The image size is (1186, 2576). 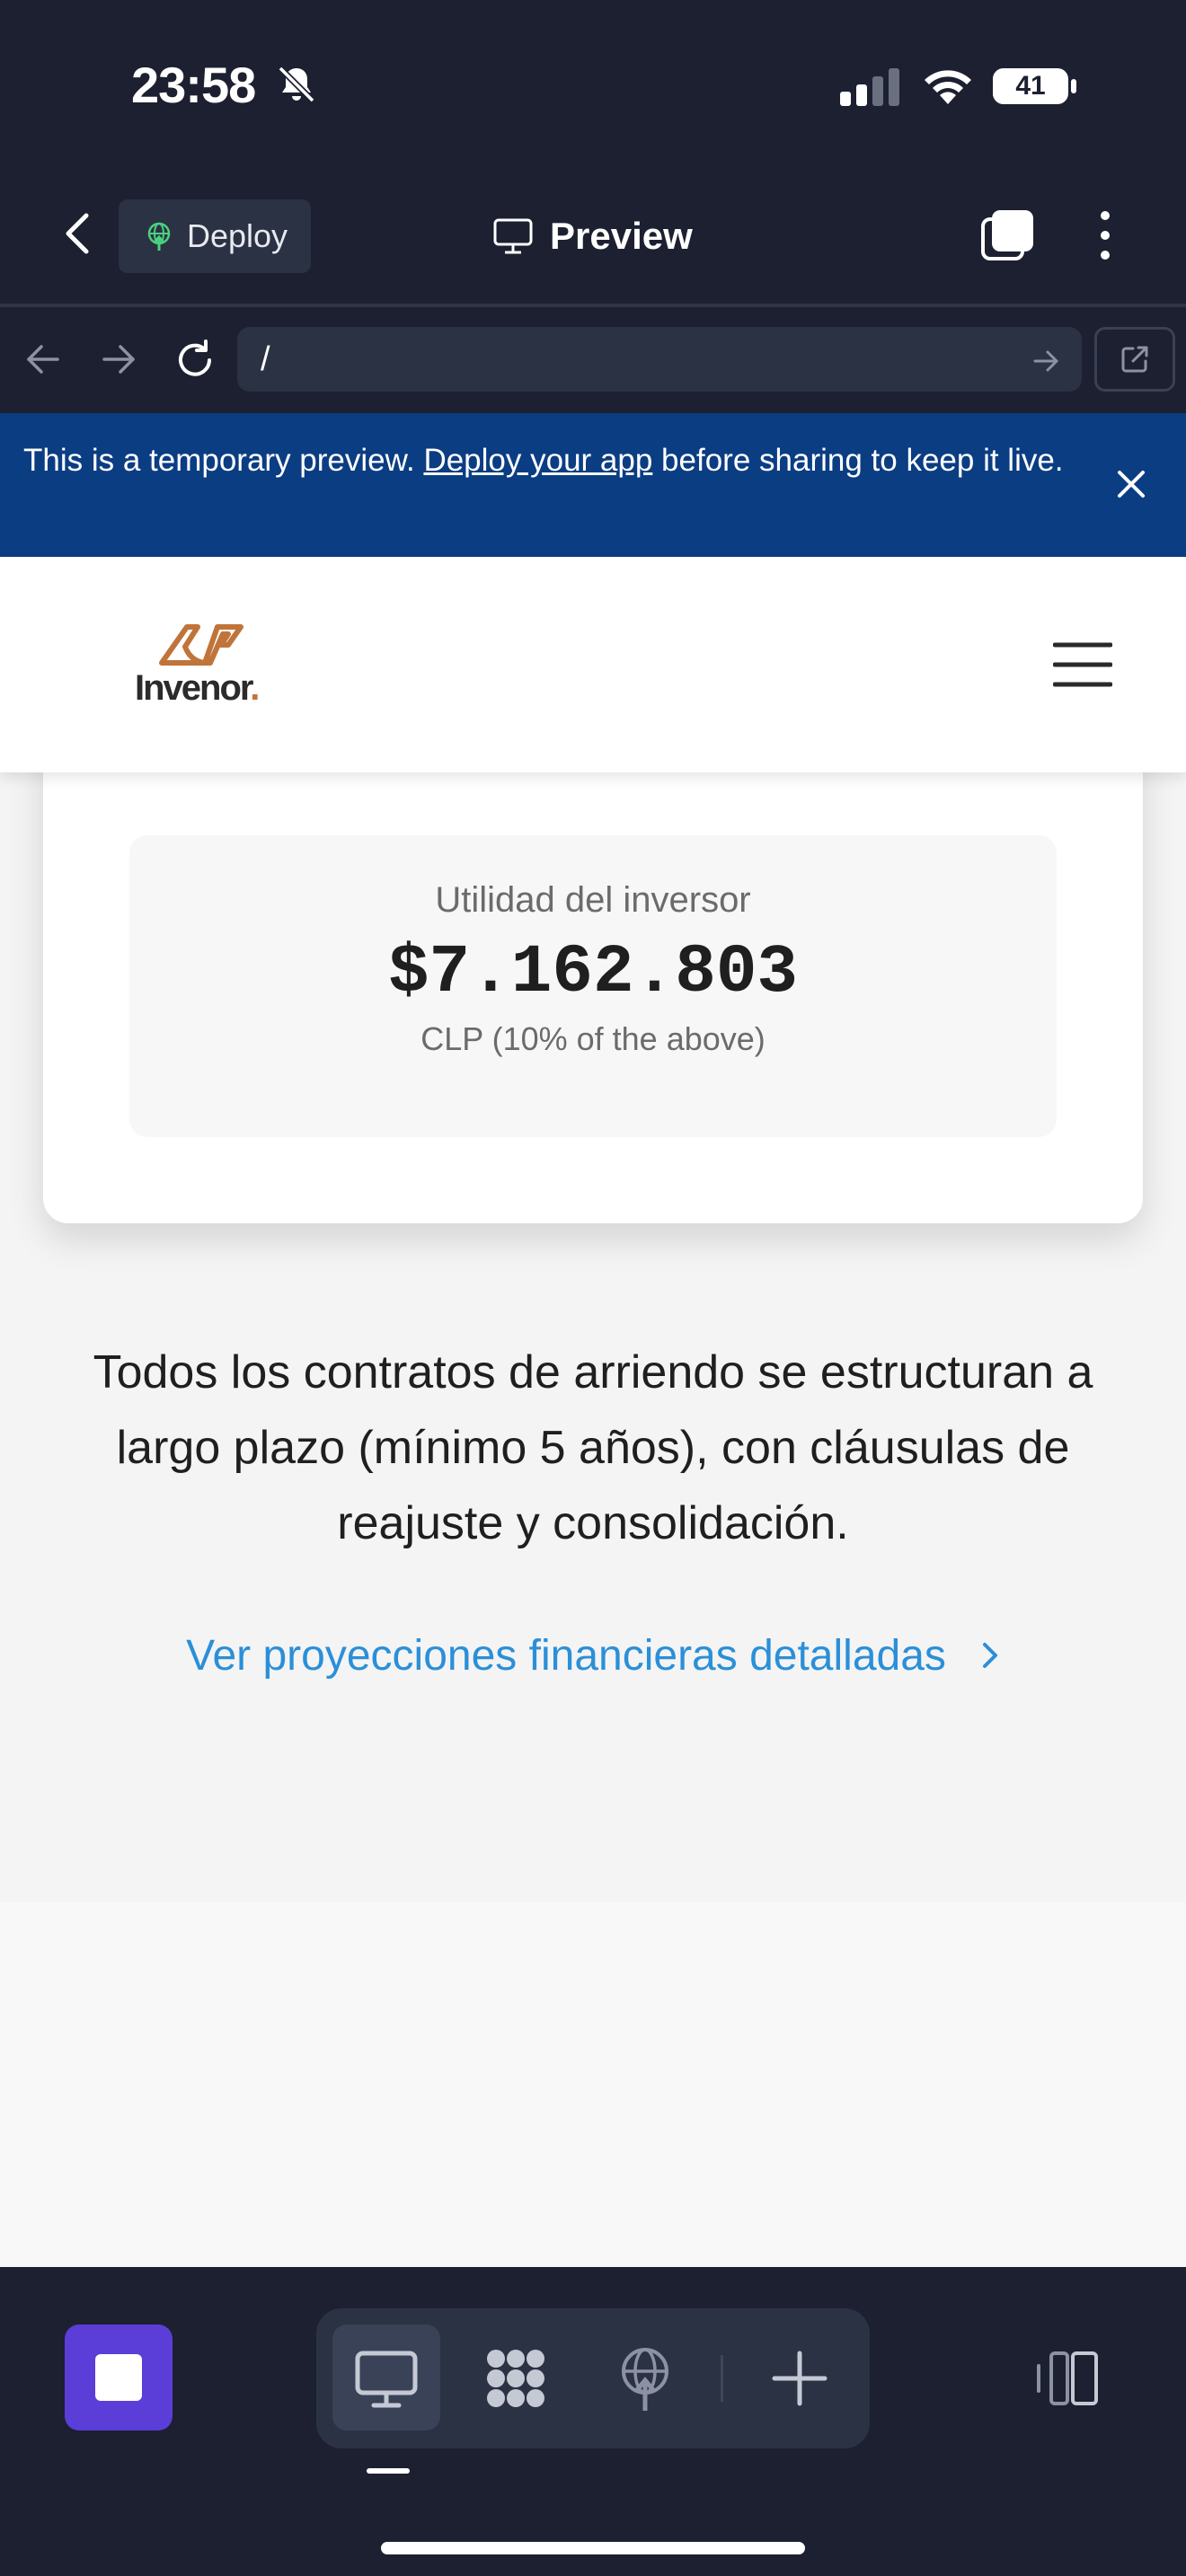 I want to click on url-text: /, so click(x=265, y=359).